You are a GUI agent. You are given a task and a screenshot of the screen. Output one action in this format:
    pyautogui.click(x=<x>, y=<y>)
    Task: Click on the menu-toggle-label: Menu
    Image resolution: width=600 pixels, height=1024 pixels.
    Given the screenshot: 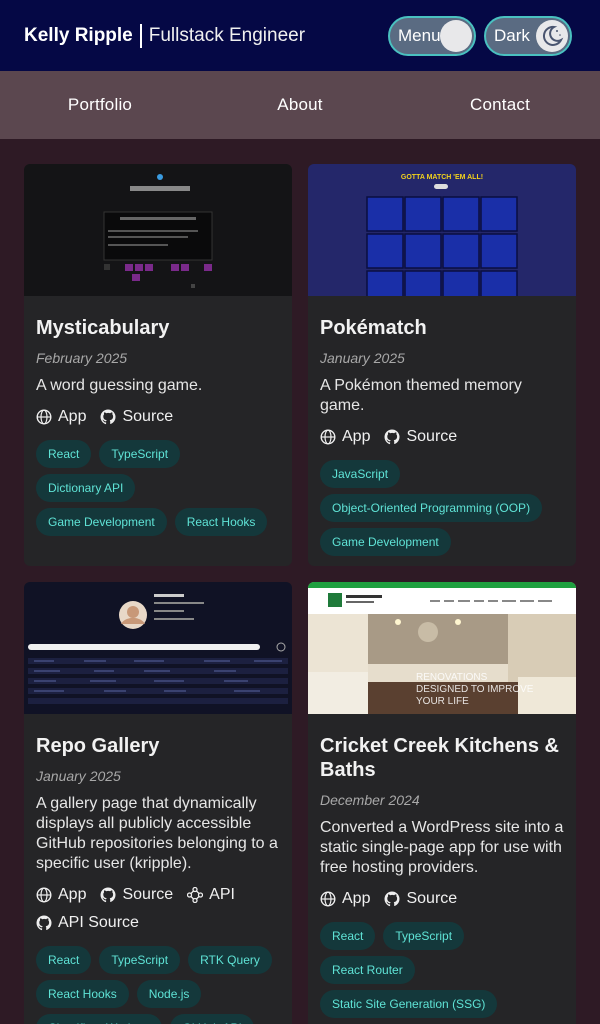 What is the action you would take?
    pyautogui.click(x=419, y=35)
    